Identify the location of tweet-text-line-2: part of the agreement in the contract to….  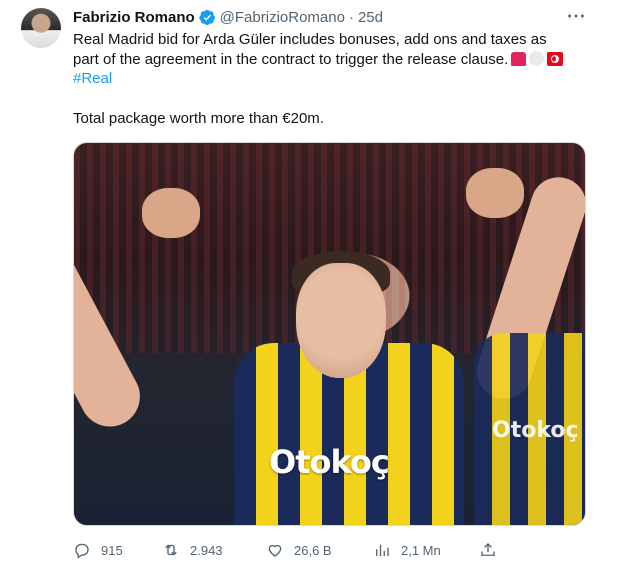
(335, 60).